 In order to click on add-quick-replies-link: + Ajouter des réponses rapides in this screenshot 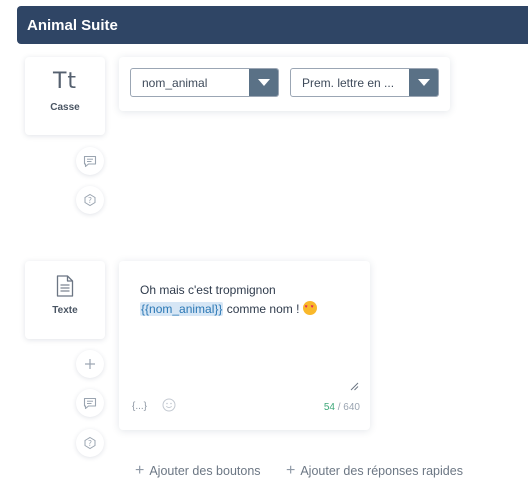, I will do `click(374, 470)`.